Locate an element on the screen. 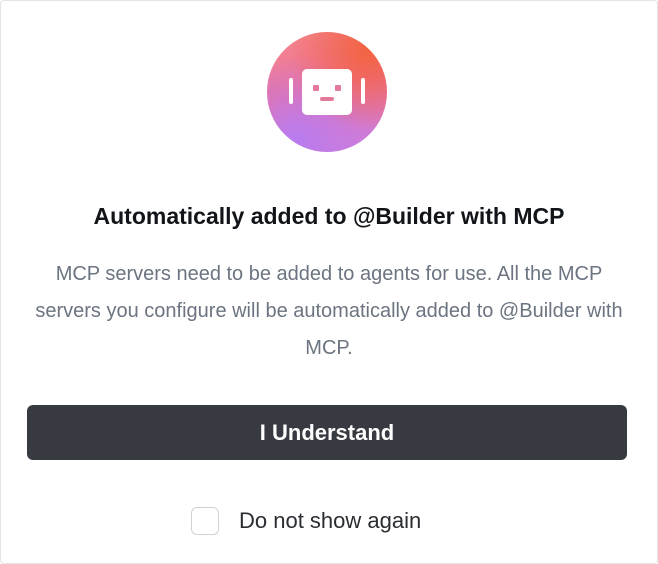 This screenshot has width=658, height=564. do-not-show-again-checkbox is located at coordinates (205, 521).